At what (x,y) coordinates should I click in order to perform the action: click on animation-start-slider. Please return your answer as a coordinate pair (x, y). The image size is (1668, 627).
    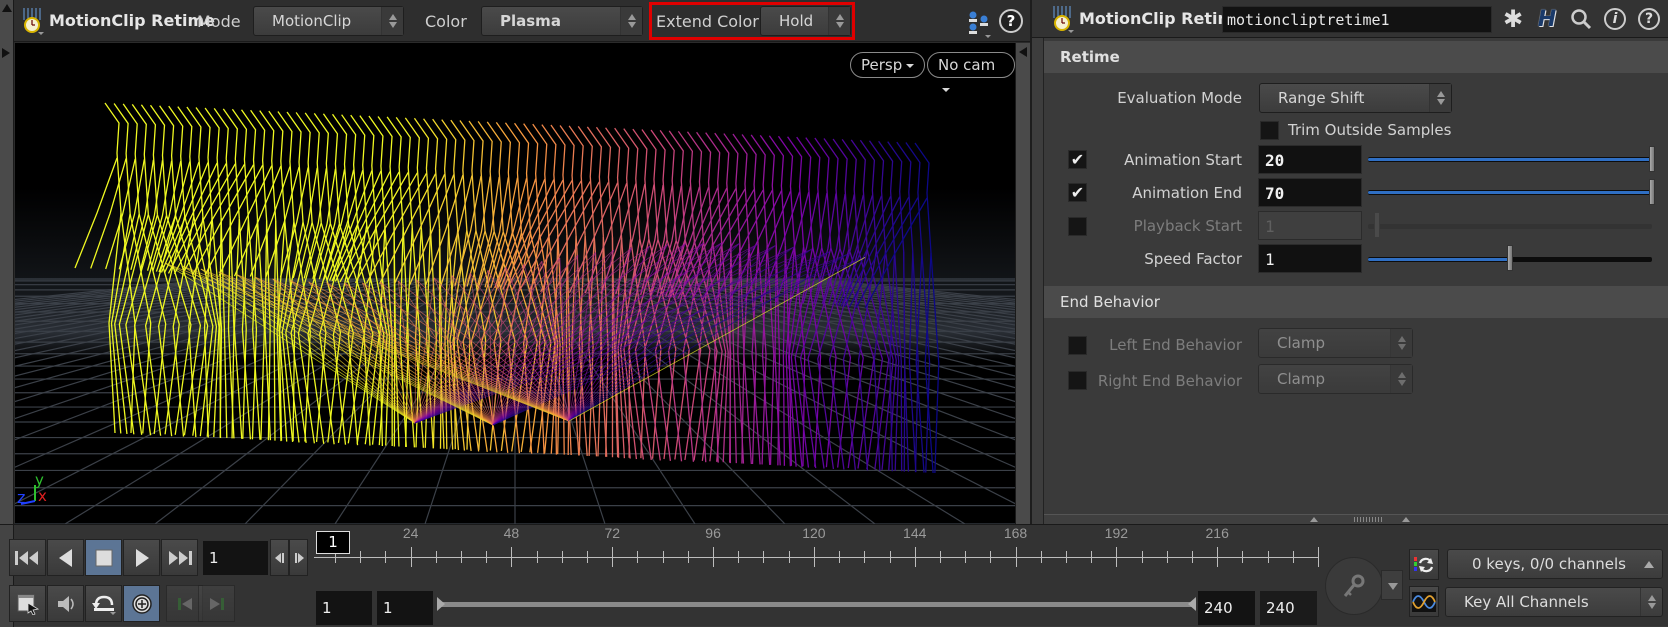
    Looking at the image, I should click on (1510, 159).